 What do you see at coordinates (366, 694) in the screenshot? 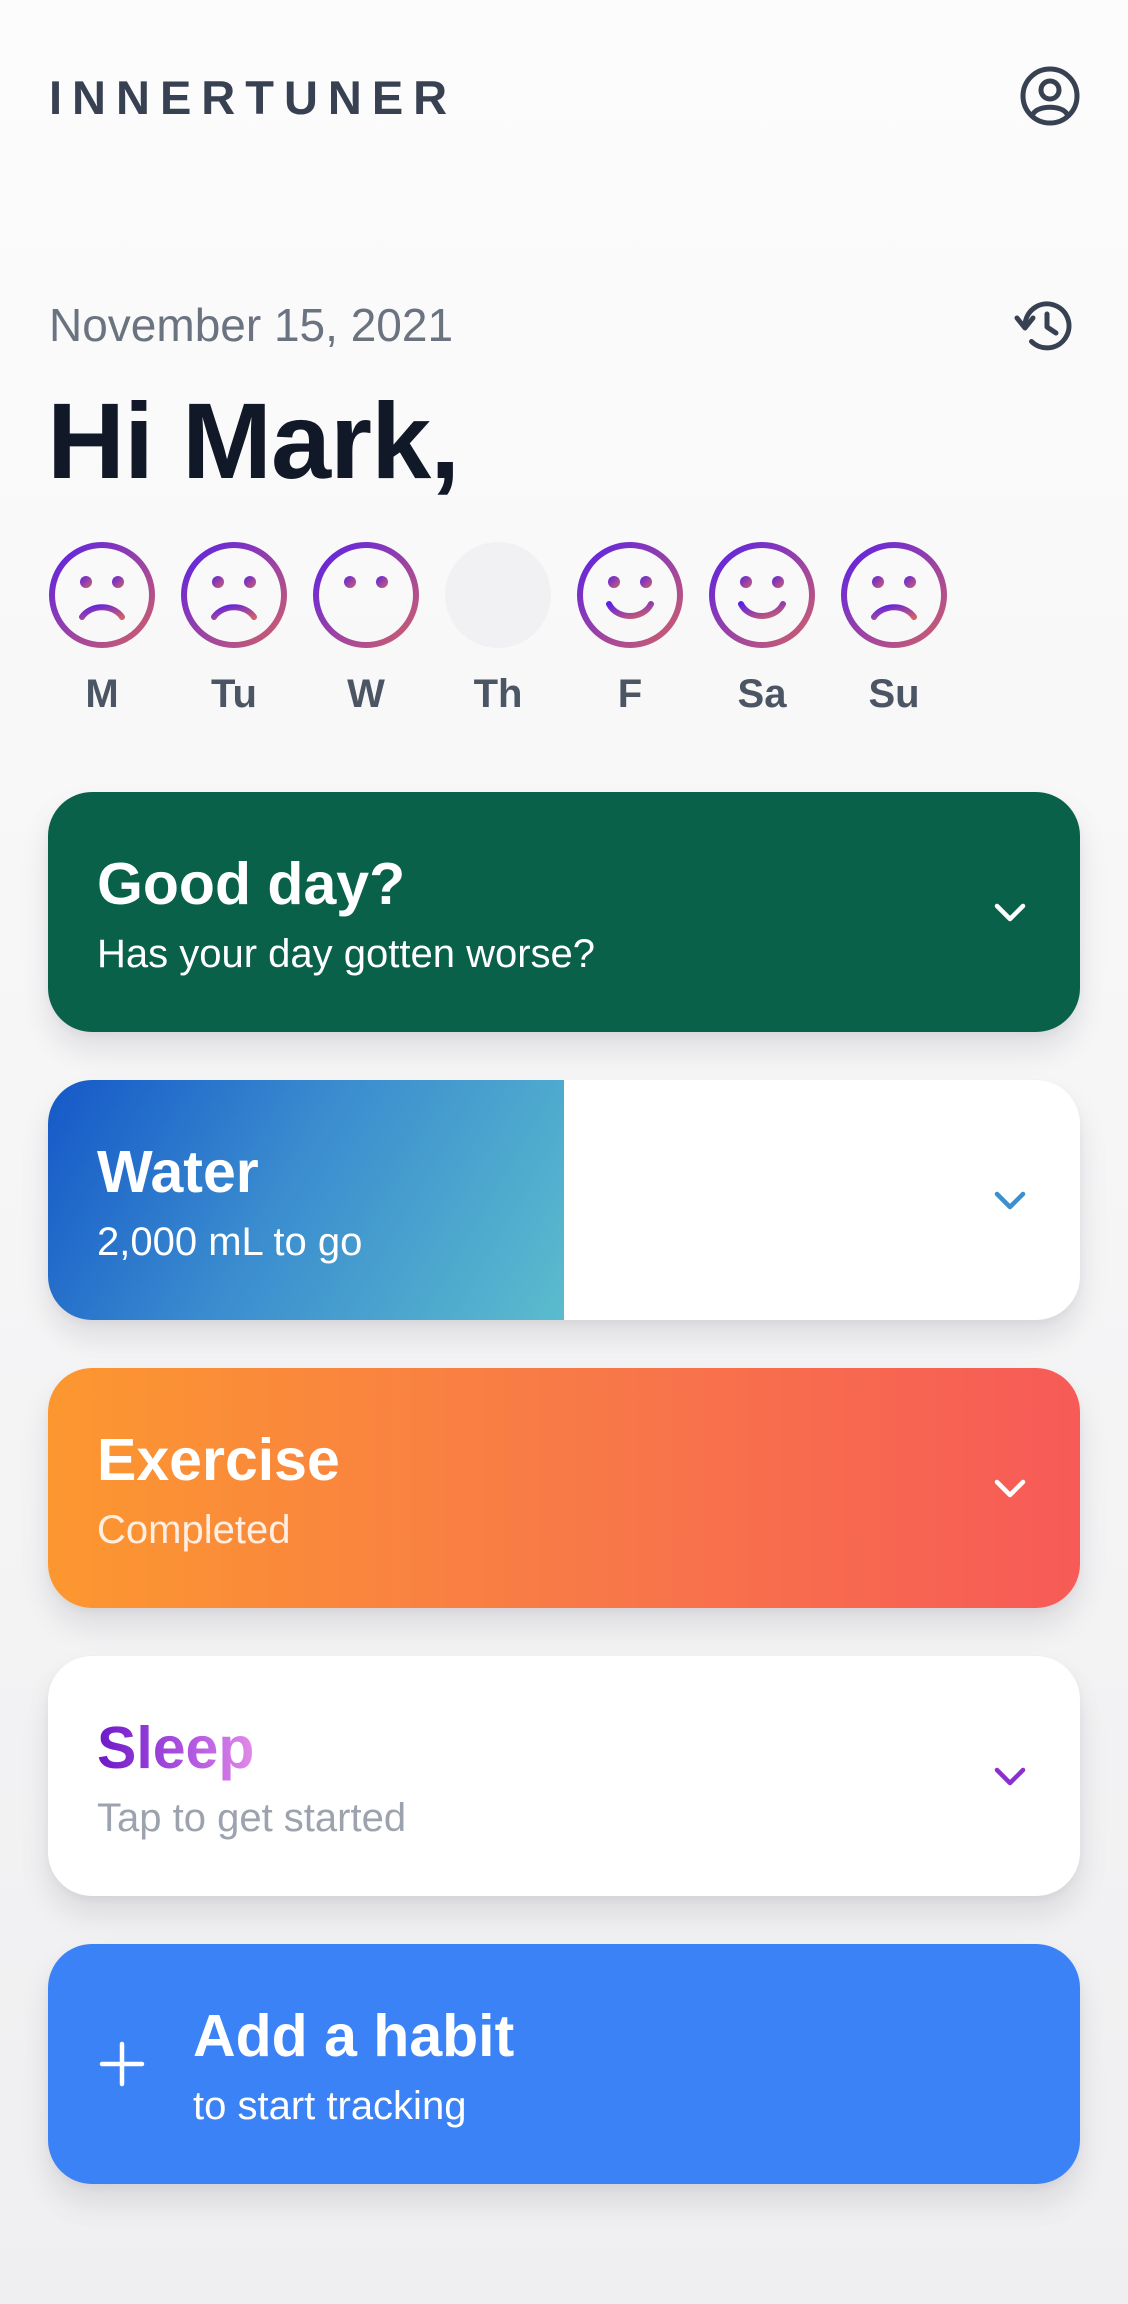
I see `day-label: W` at bounding box center [366, 694].